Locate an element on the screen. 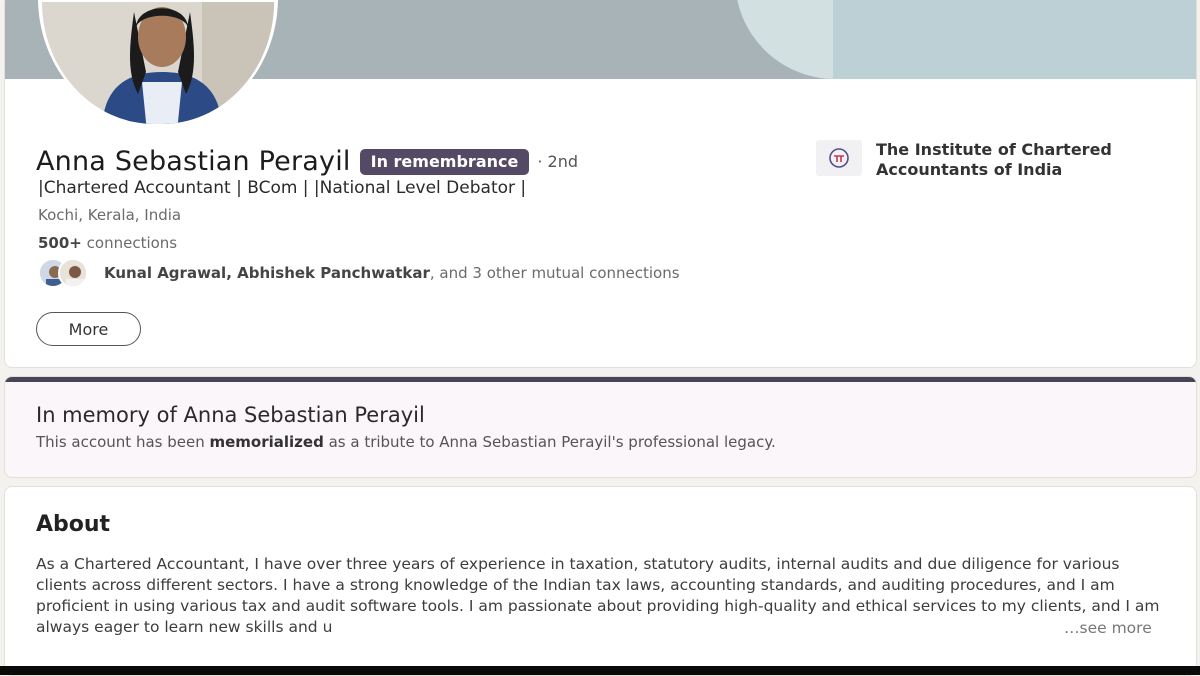 The width and height of the screenshot is (1200, 676). memorial-title: In memory of Anna Sebastian Perayil is located at coordinates (230, 415).